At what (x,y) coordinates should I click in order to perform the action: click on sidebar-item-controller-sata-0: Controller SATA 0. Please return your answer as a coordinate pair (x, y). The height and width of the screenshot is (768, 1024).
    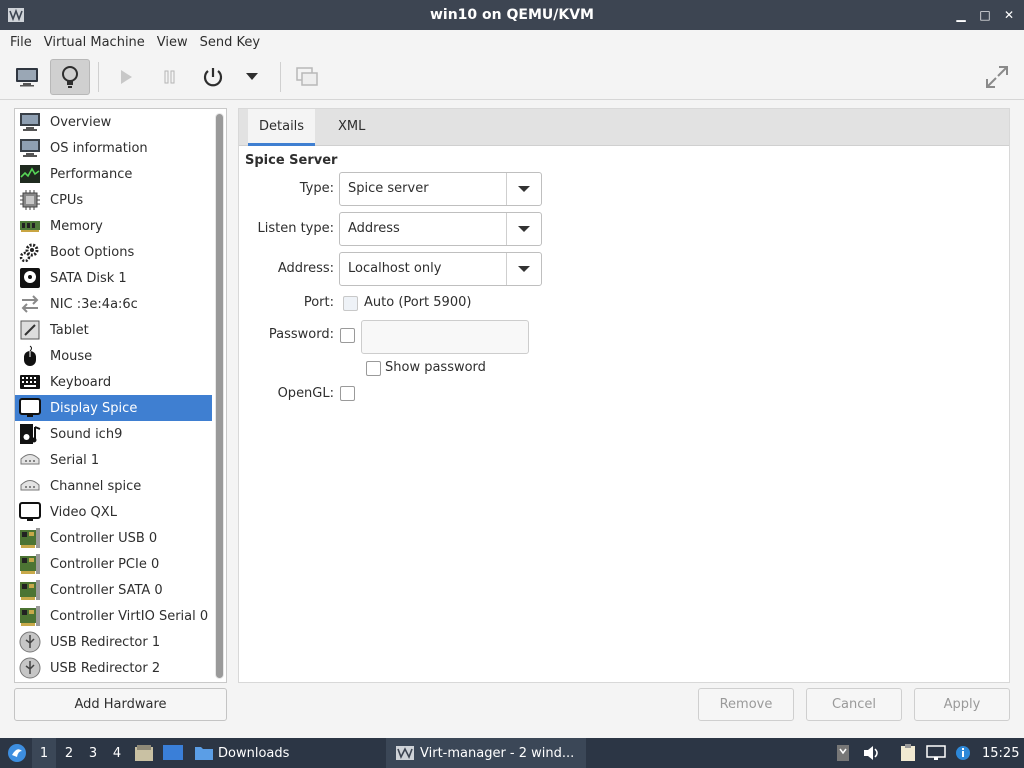
    Looking at the image, I should click on (113, 590).